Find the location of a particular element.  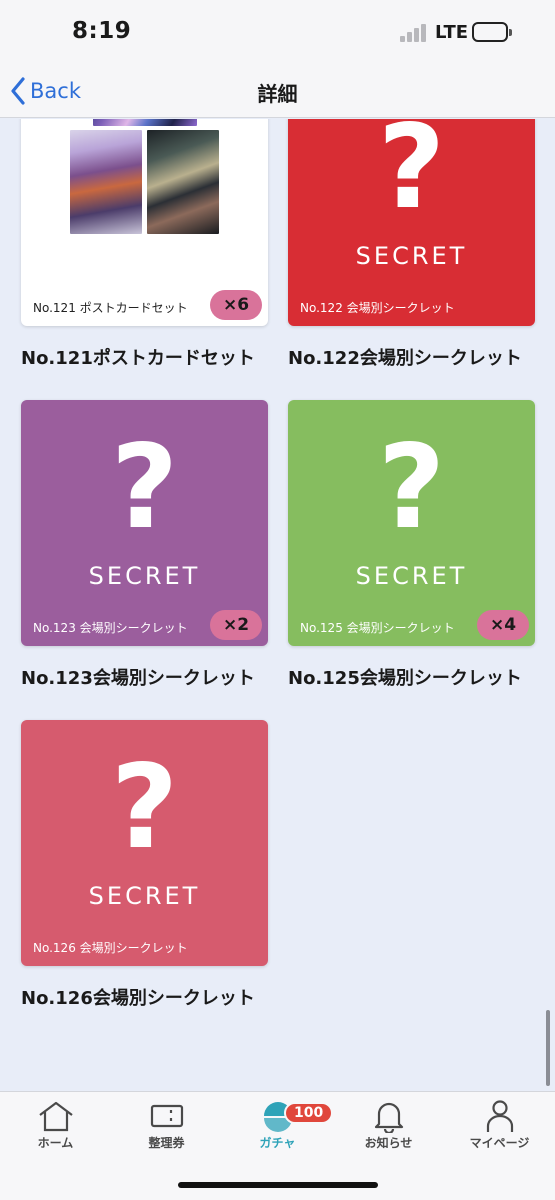

item-caption: No.123 会場別シークレット is located at coordinates (110, 628).